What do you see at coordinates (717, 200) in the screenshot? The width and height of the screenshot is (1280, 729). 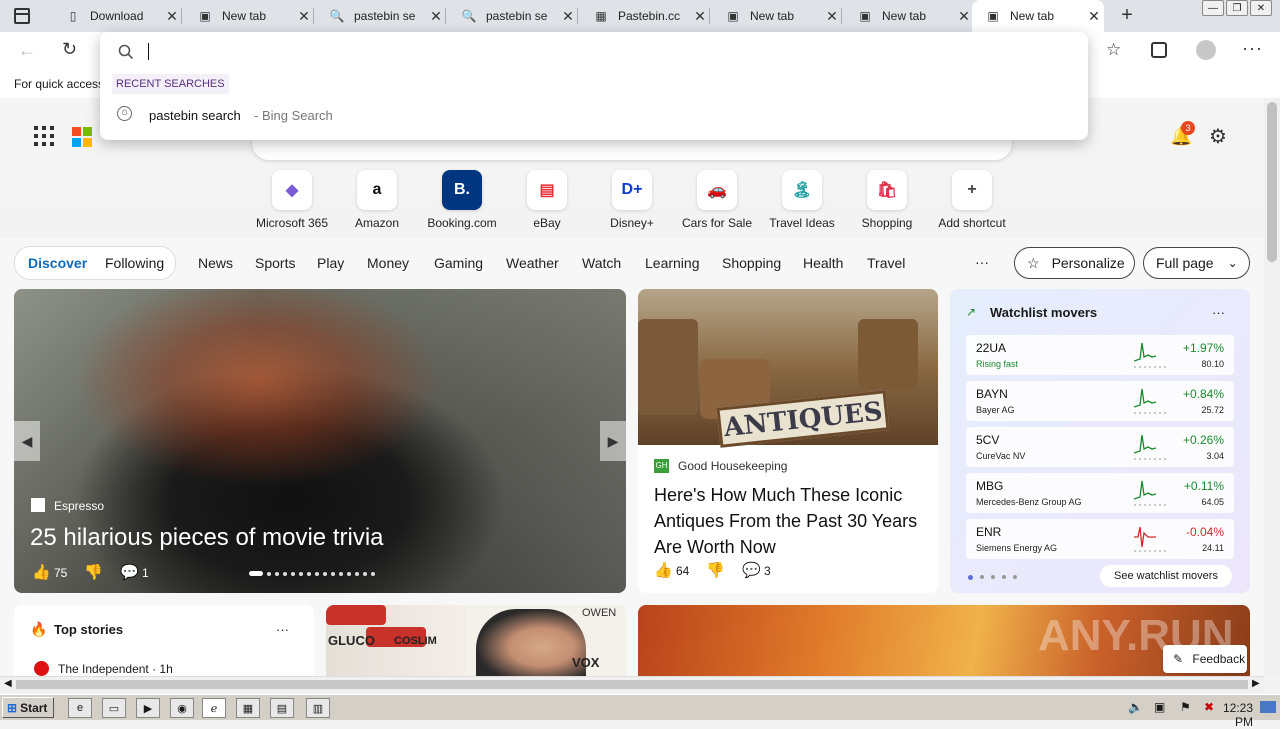 I see `shortcut-car: 🚗 Cars for Sale` at bounding box center [717, 200].